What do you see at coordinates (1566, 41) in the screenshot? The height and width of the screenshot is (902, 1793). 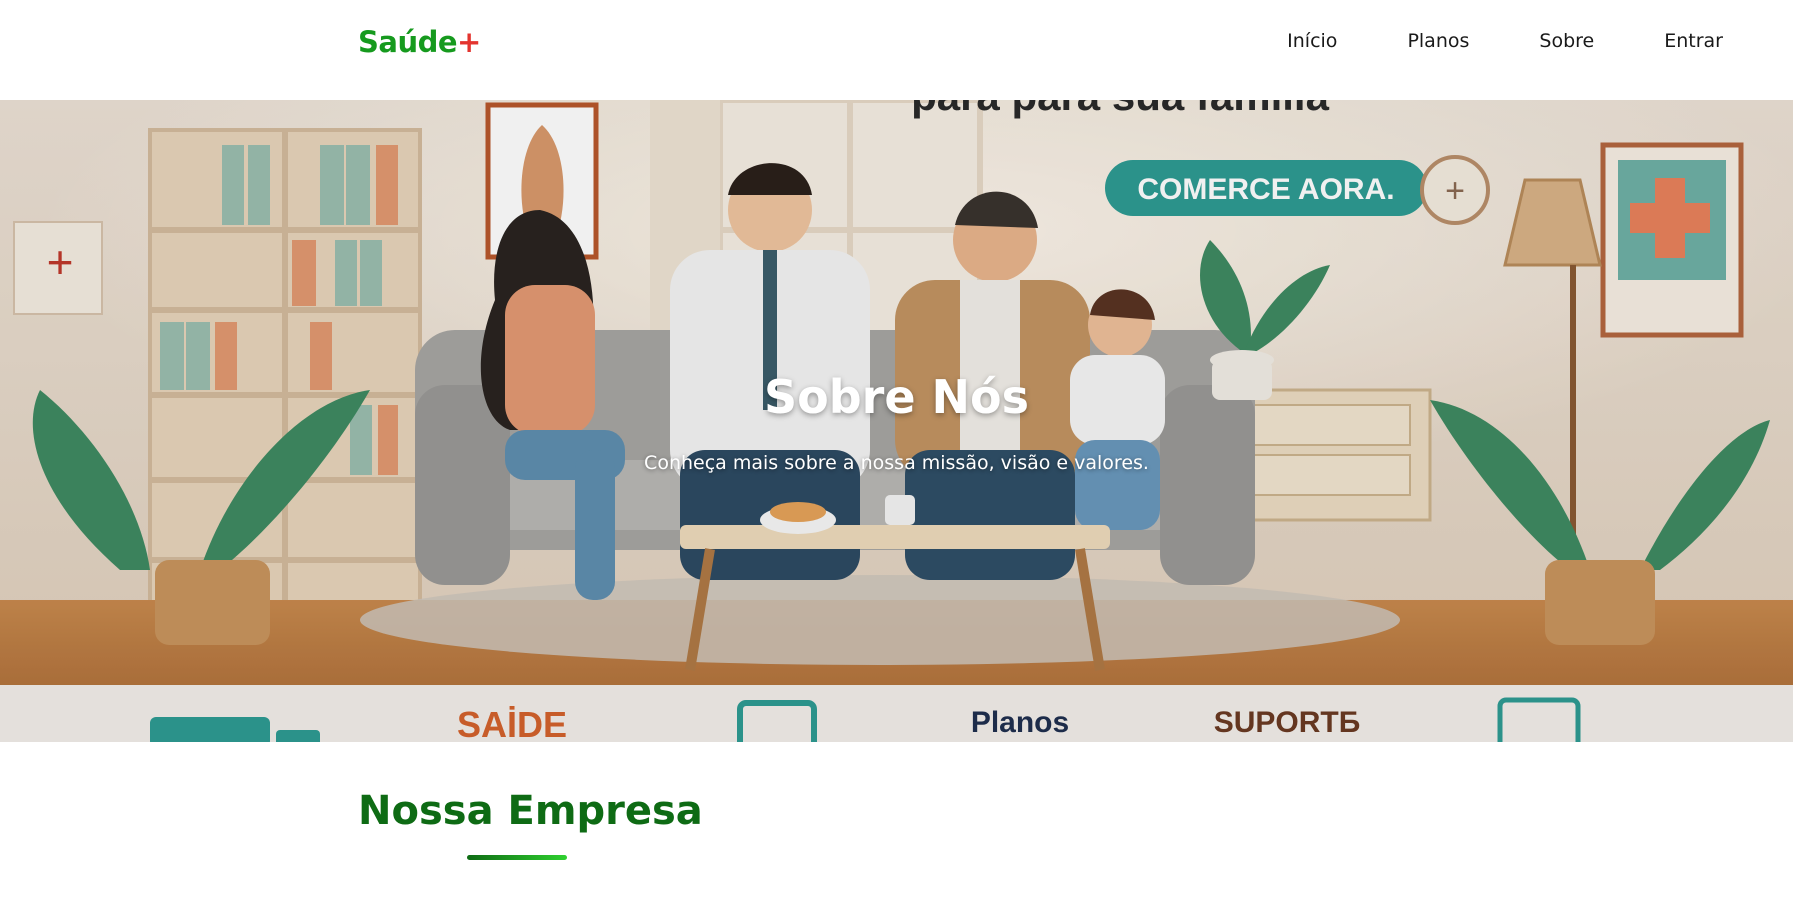 I see `nav-link-sobre: Sobre` at bounding box center [1566, 41].